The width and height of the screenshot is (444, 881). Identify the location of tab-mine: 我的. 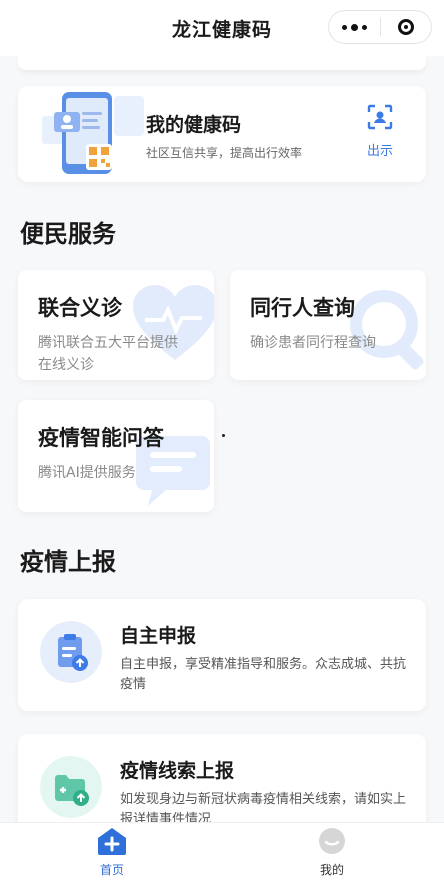
(332, 852).